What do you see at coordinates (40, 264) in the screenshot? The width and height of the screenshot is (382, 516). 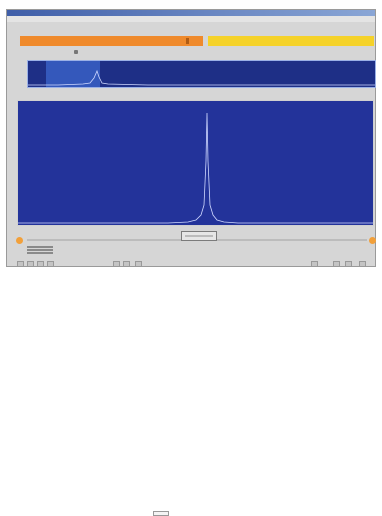 I see `pan-icon` at bounding box center [40, 264].